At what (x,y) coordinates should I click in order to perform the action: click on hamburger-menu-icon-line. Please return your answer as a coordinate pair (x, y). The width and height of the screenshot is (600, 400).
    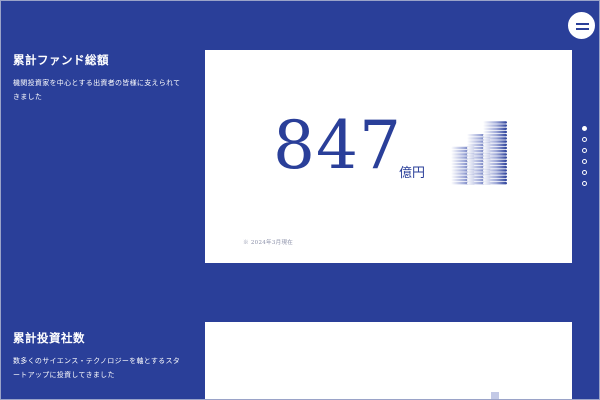
    Looking at the image, I should click on (582, 29).